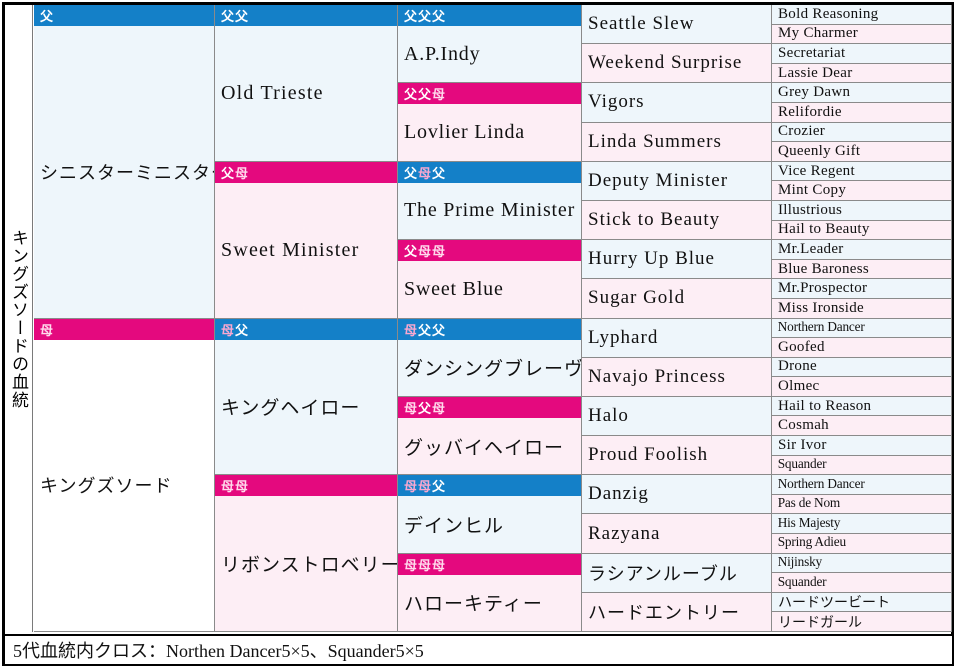 This screenshot has width=960, height=668. I want to click on horse-name: Relifordie, so click(810, 111).